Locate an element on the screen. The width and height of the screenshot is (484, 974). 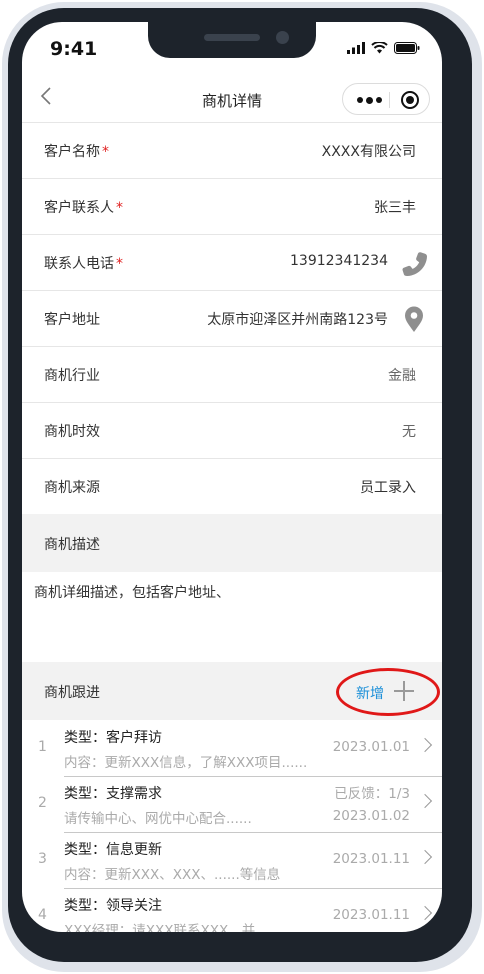
battery-icon is located at coordinates (407, 48).